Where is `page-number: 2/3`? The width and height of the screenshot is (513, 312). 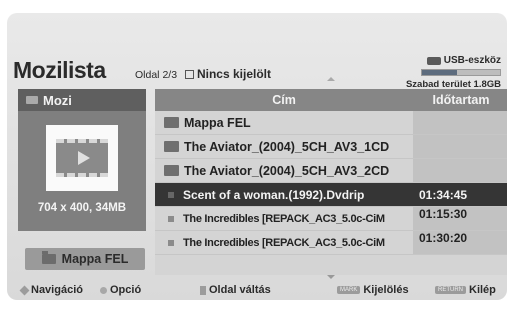 page-number: 2/3 is located at coordinates (170, 75).